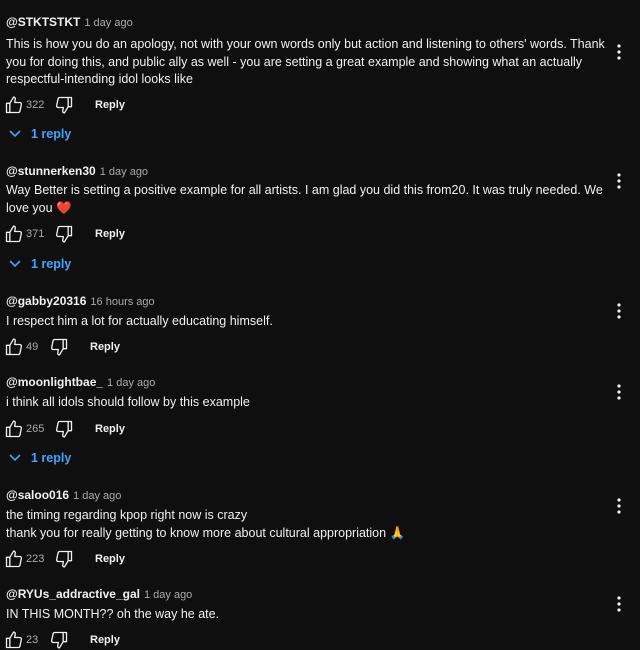 The width and height of the screenshot is (640, 650). I want to click on comment-timestamp: 16 hours ago, so click(122, 302).